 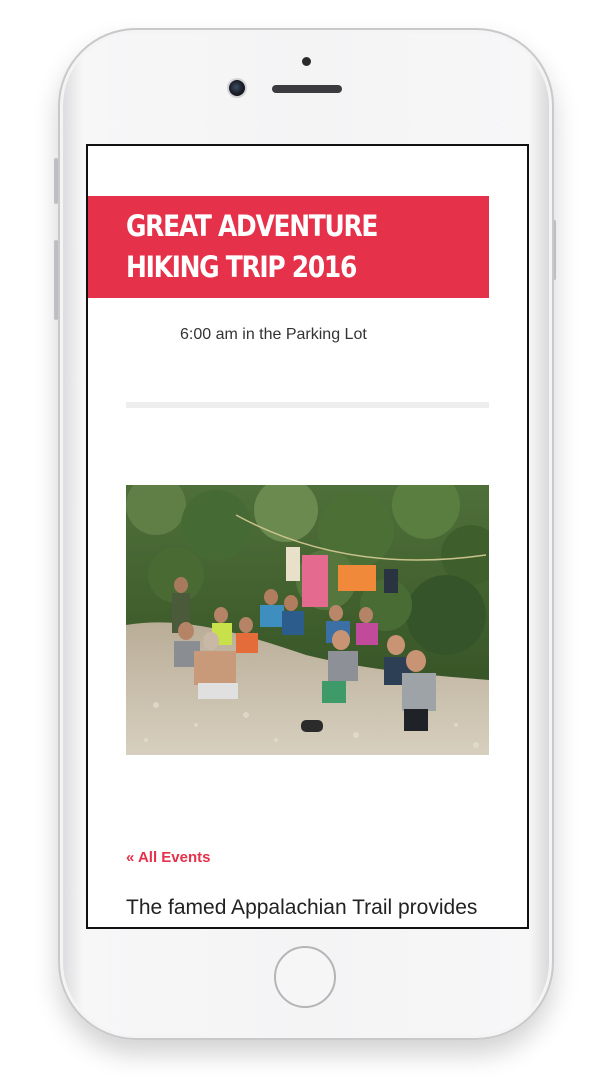 What do you see at coordinates (305, 977) in the screenshot?
I see `home-button-icon` at bounding box center [305, 977].